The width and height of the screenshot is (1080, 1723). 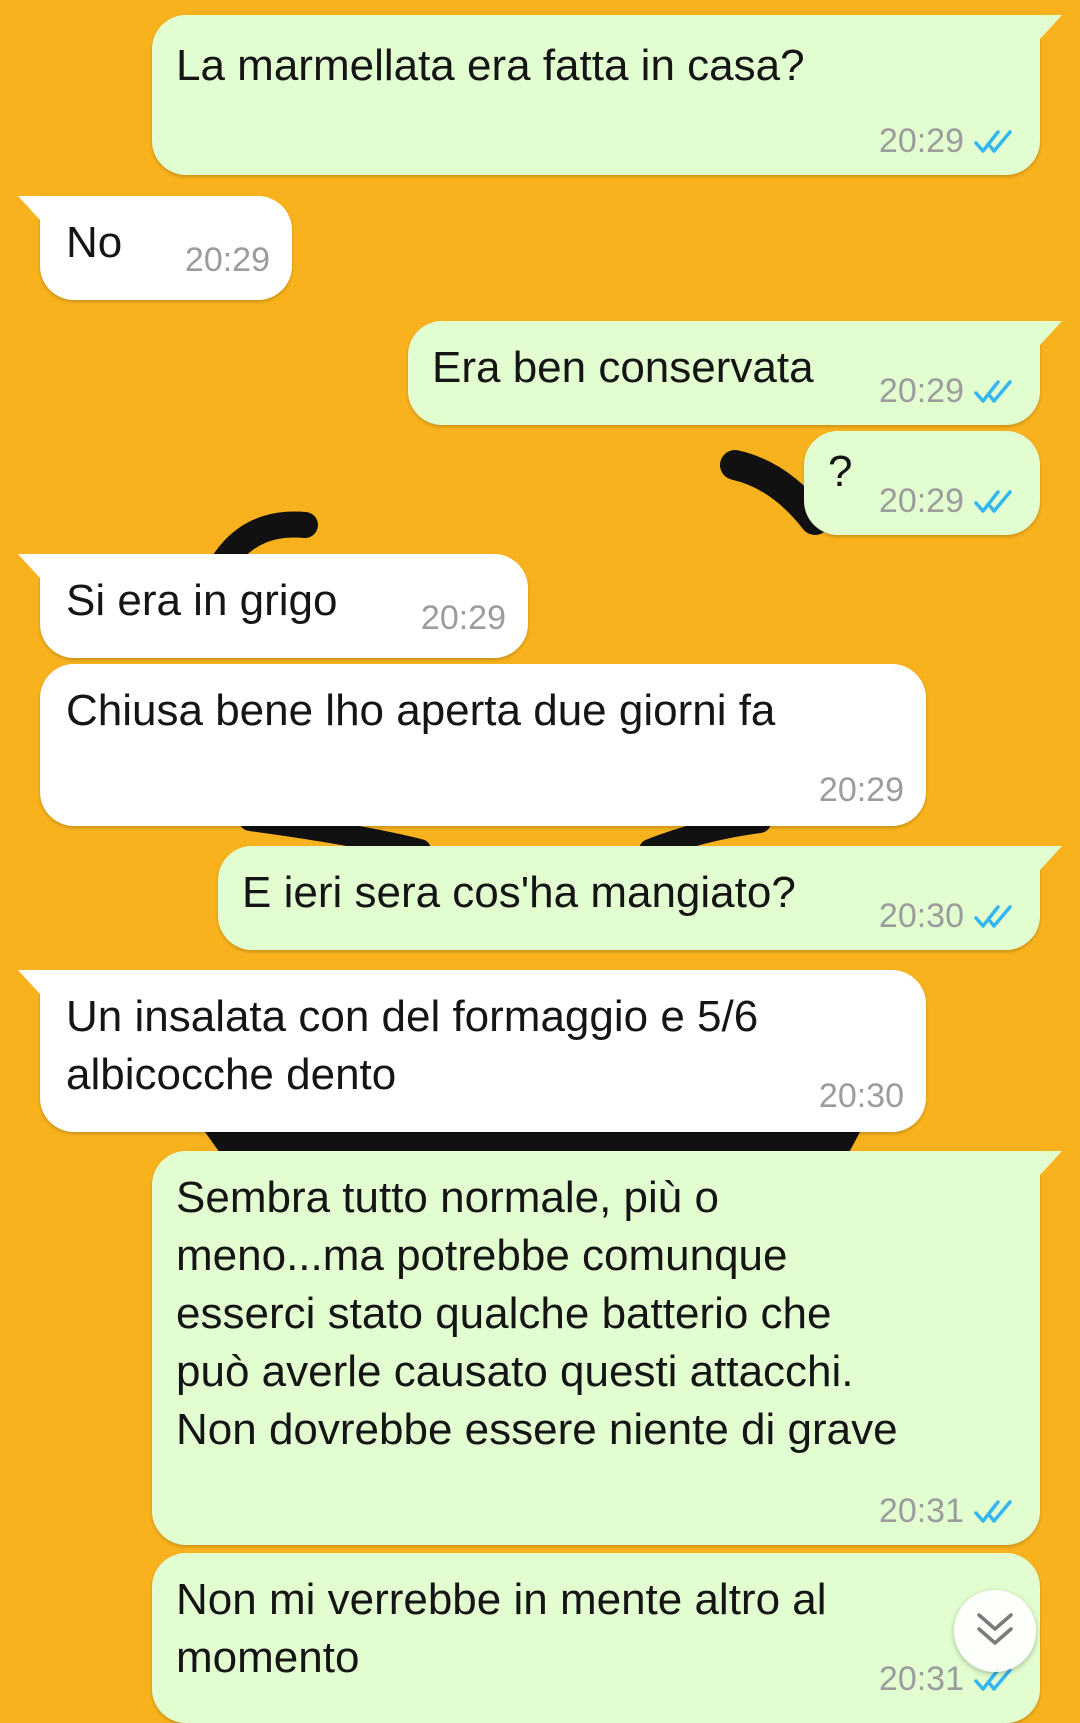 What do you see at coordinates (482, 1255) in the screenshot?
I see `message-line: meno...ma potrebbe comunque` at bounding box center [482, 1255].